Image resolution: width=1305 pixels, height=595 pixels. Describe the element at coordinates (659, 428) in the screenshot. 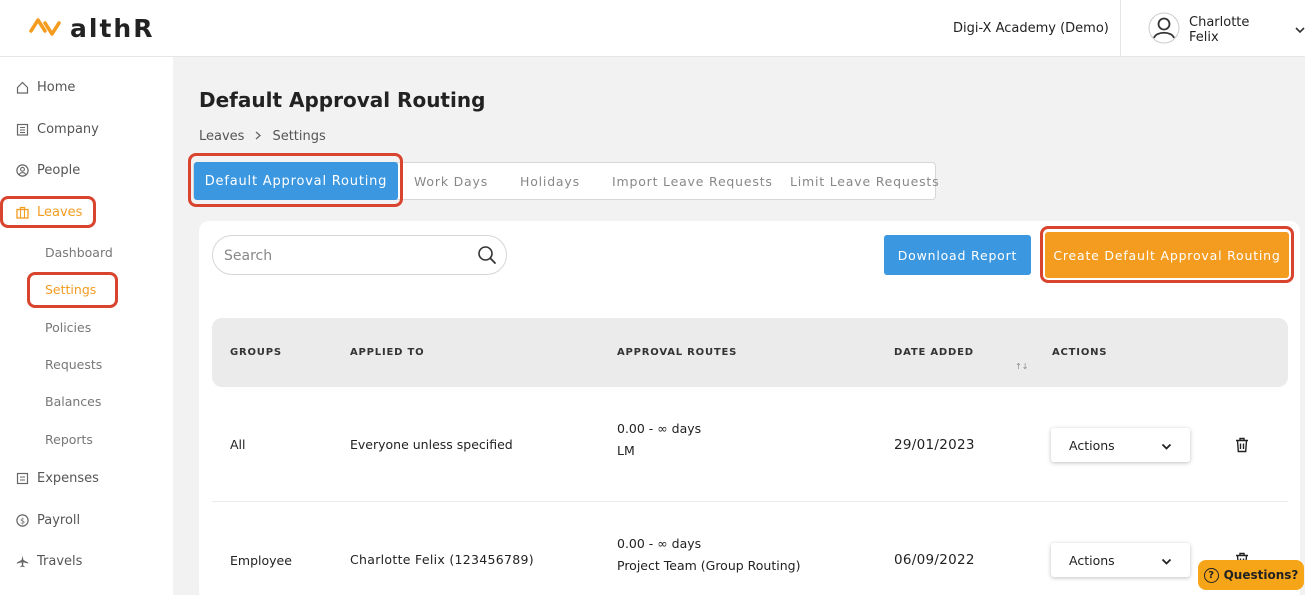

I see `row1-route-range: 0.00 - ∞ days` at that location.